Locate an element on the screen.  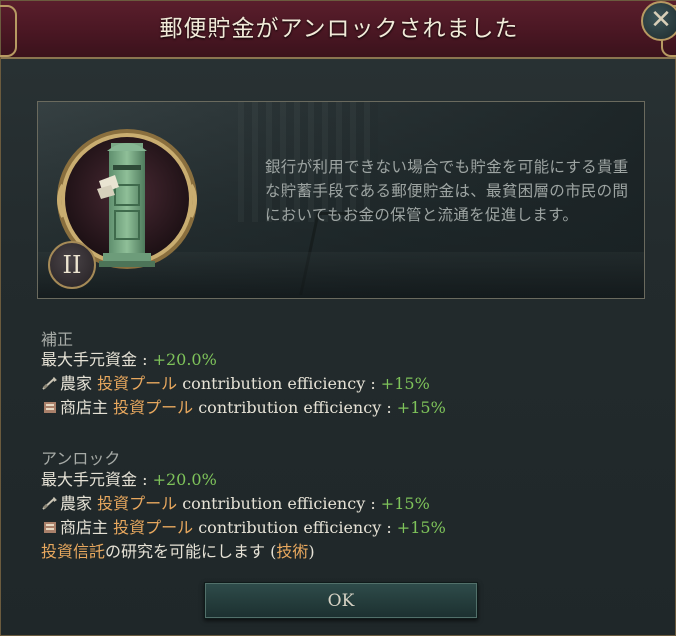
unlock-row: 農家 投資プール contribution efficiency : +15% is located at coordinates (235, 504).